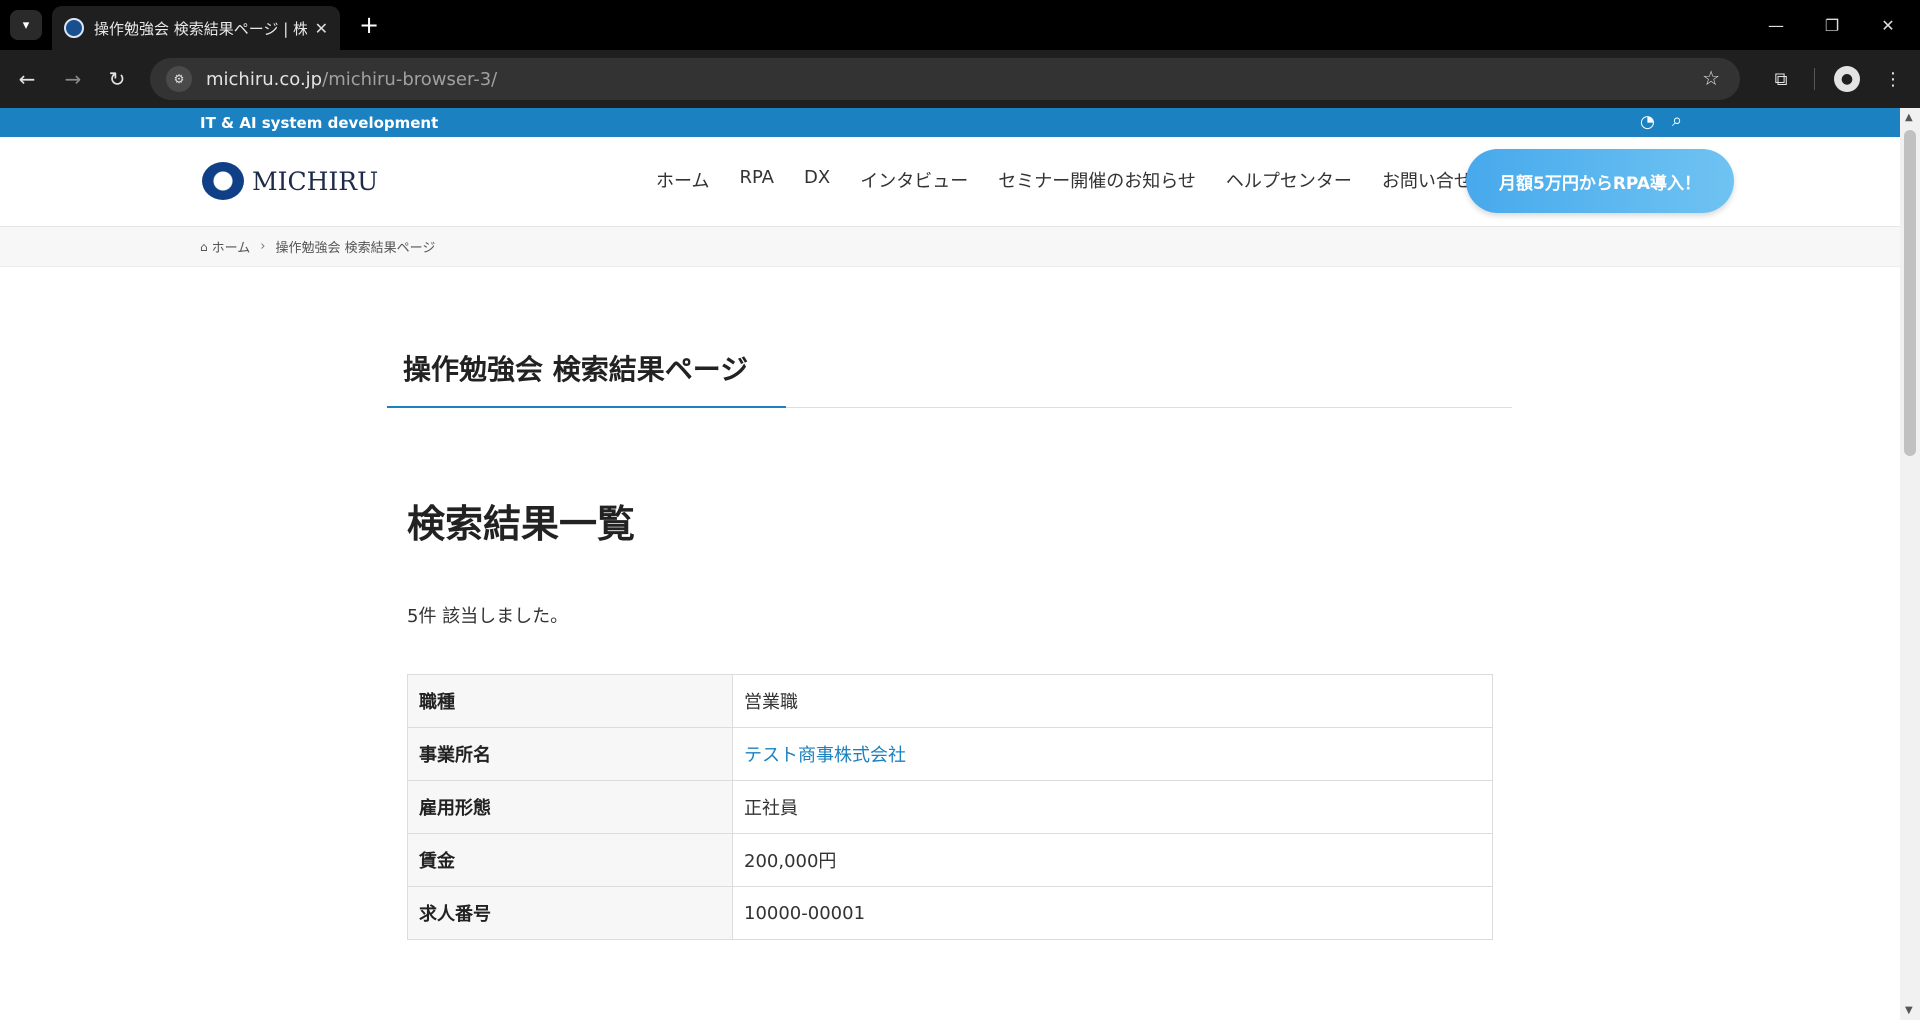 This screenshot has width=1920, height=1020. What do you see at coordinates (570, 754) in the screenshot?
I see `row-label: 事業所名` at bounding box center [570, 754].